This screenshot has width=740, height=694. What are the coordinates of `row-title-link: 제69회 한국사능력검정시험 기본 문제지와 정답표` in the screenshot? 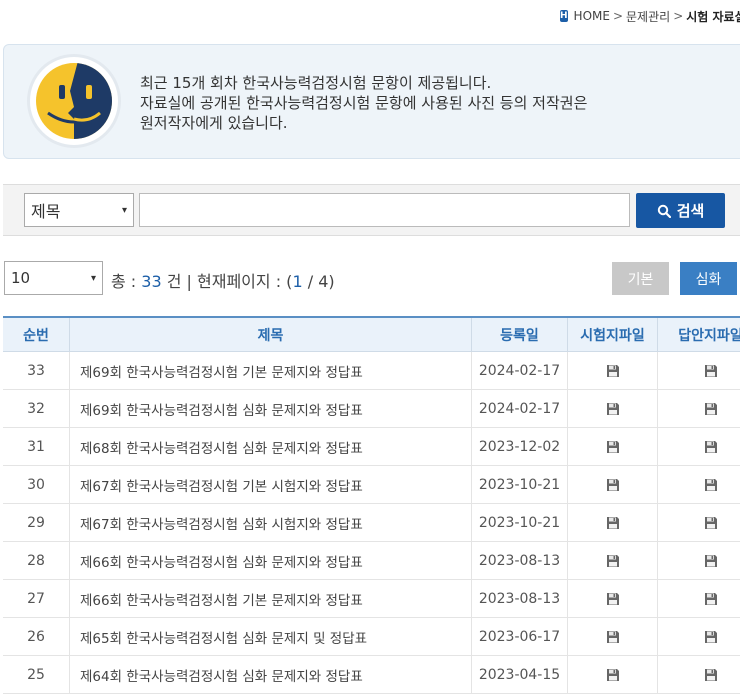 It's located at (271, 370).